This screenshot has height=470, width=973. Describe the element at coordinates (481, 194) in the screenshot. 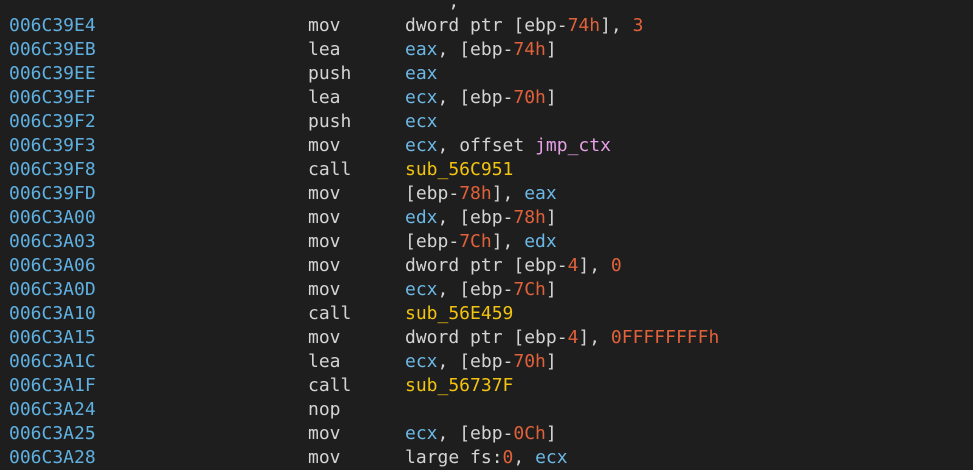

I see `instruction-operands: [ebp-78h], eax` at that location.